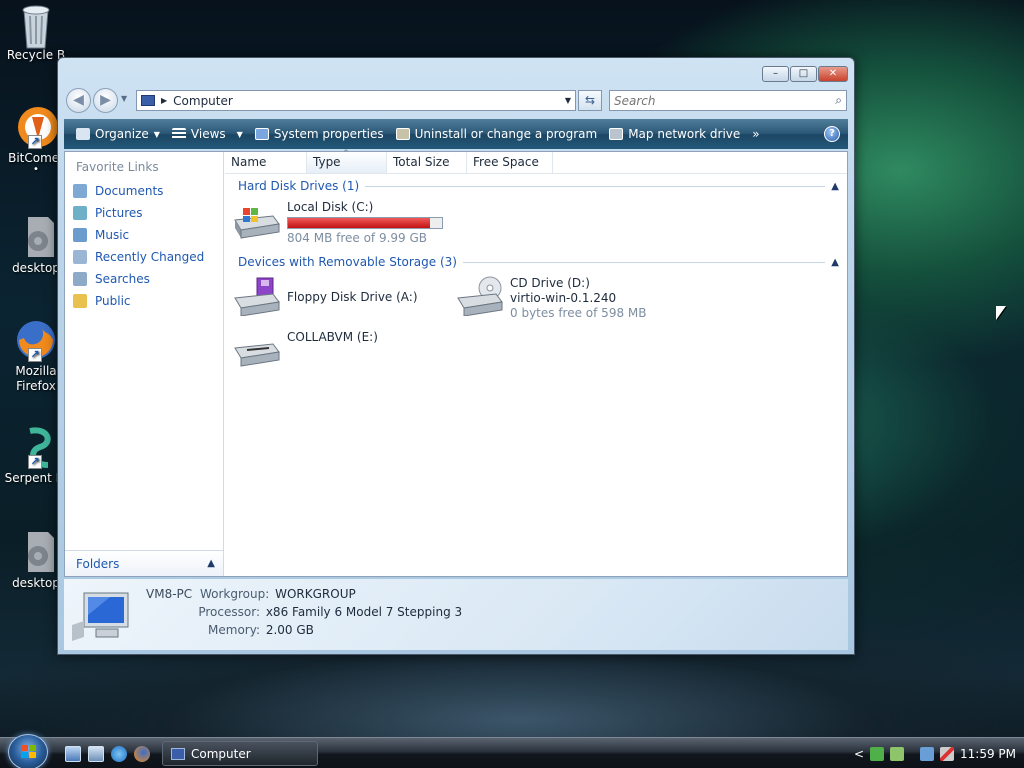  I want to click on chevron-down-icon: ▼, so click(239, 134).